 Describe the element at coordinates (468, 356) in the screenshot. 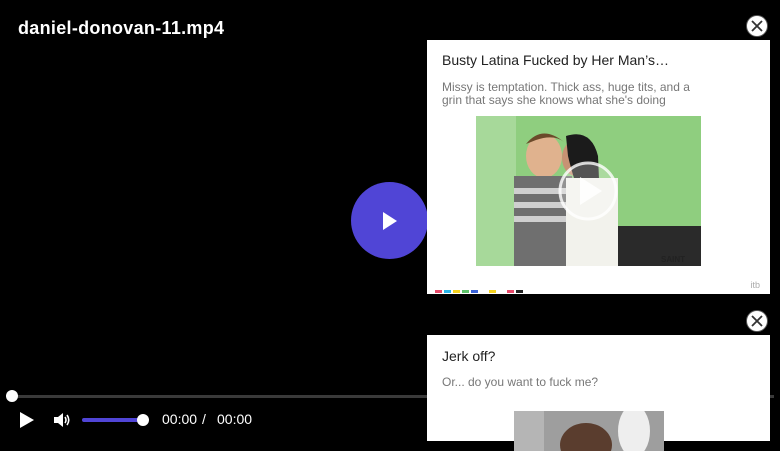

I see `ad-title: Jerk off?` at that location.